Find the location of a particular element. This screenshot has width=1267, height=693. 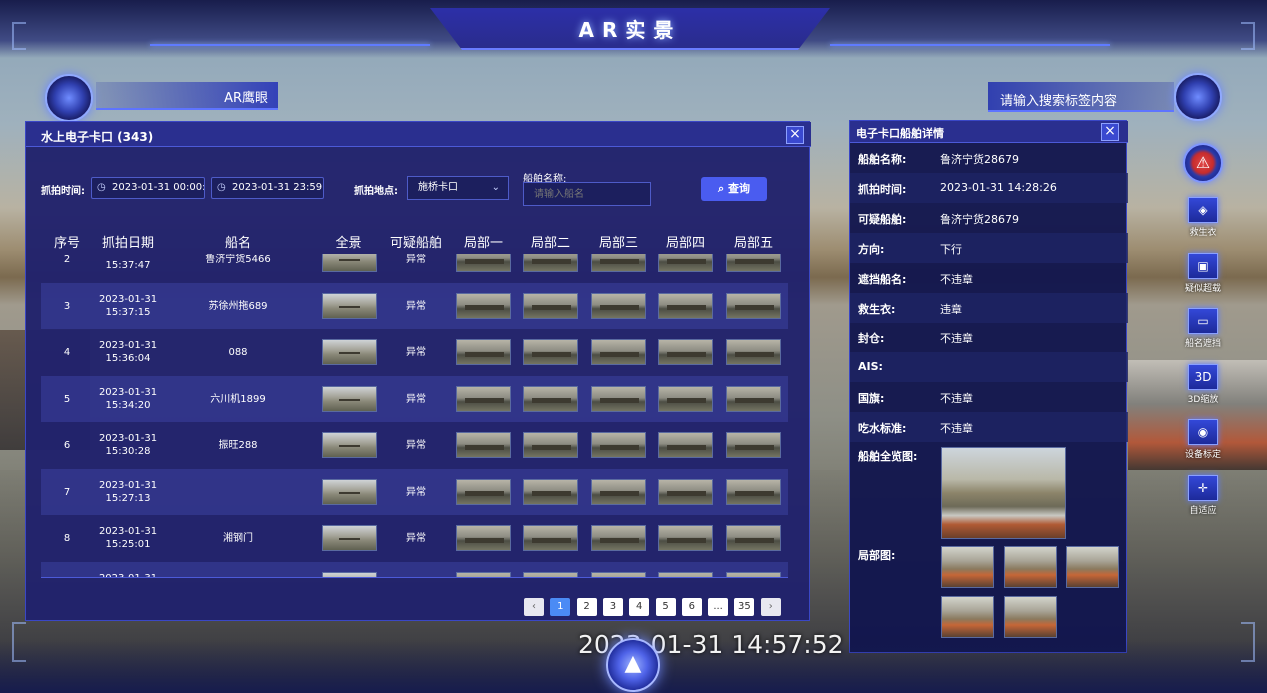

row-index: 3 is located at coordinates (67, 306).